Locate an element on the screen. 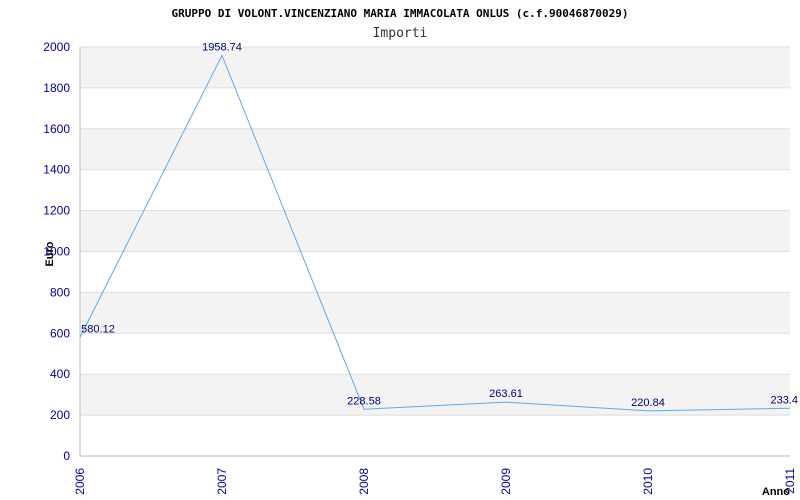 The image size is (800, 500). data-label: 233.4 is located at coordinates (784, 400).